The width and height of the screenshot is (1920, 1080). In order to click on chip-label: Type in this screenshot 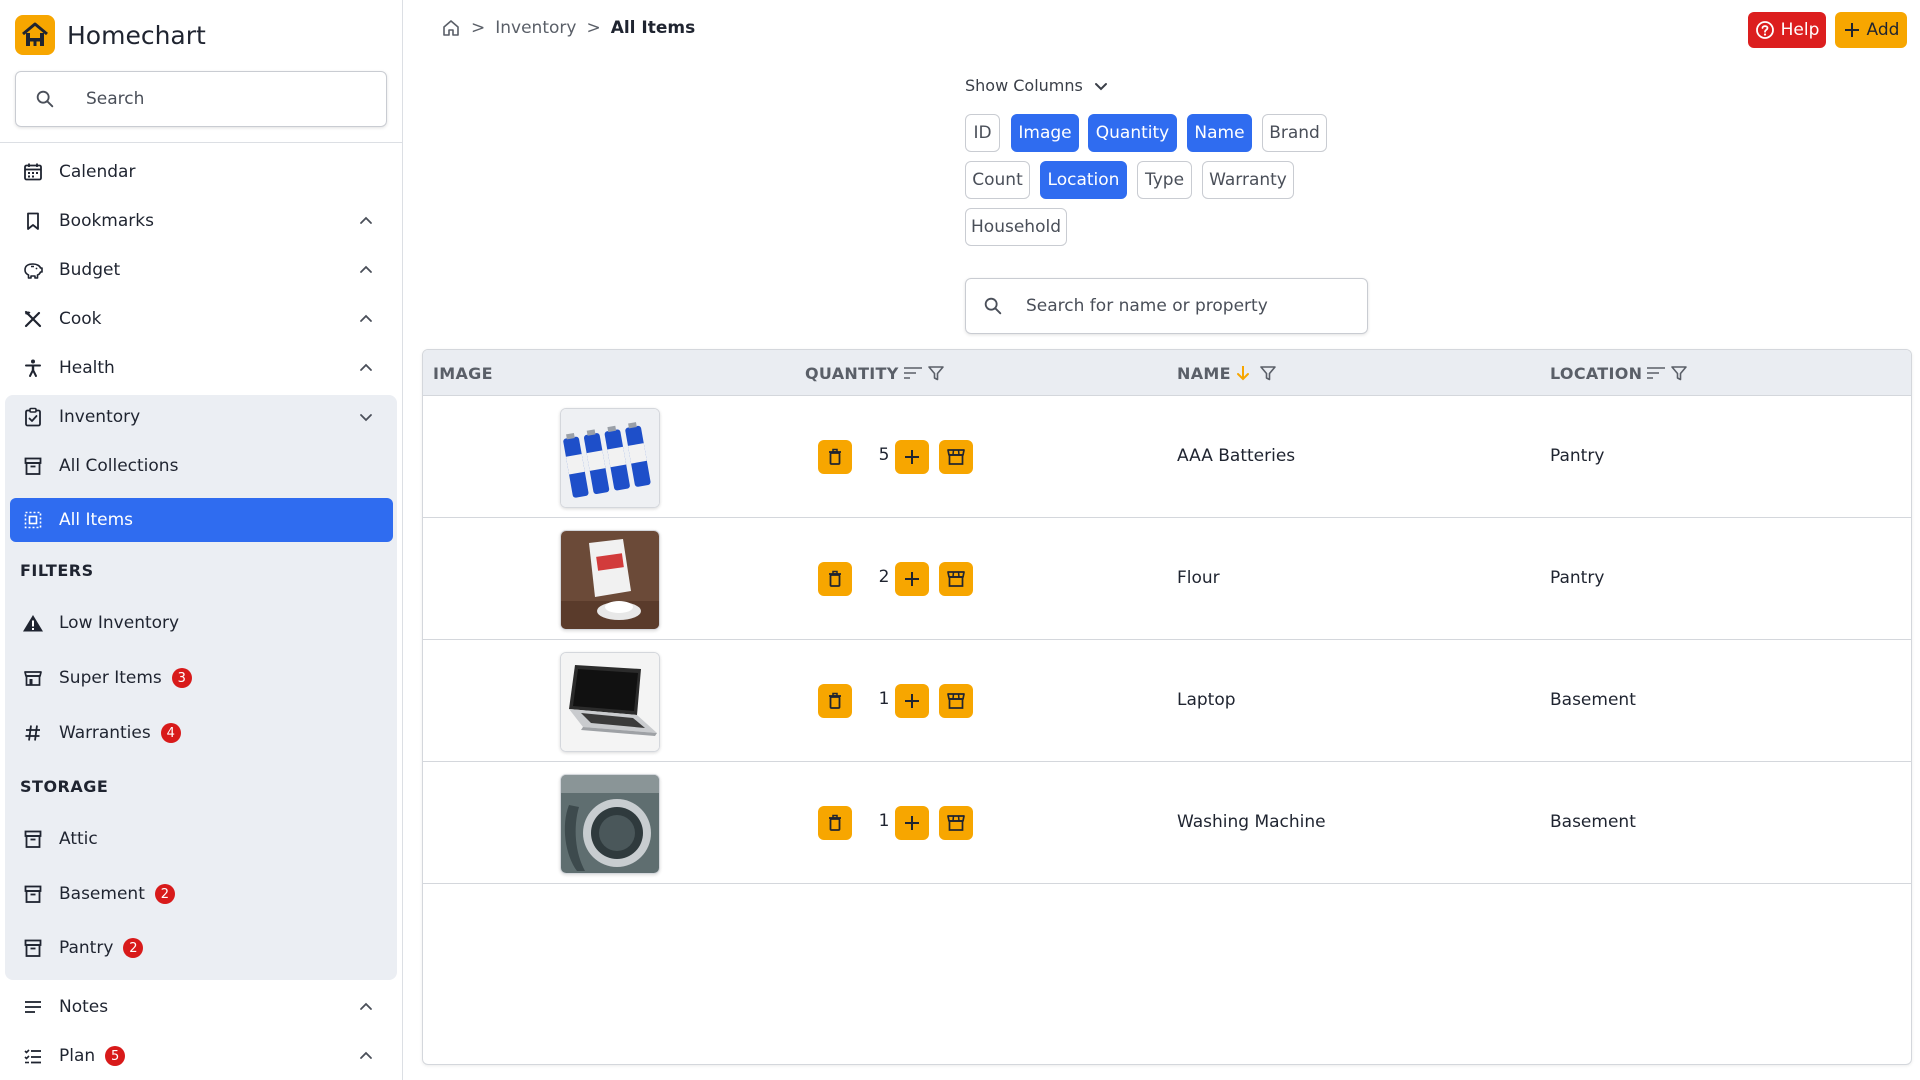, I will do `click(1164, 180)`.